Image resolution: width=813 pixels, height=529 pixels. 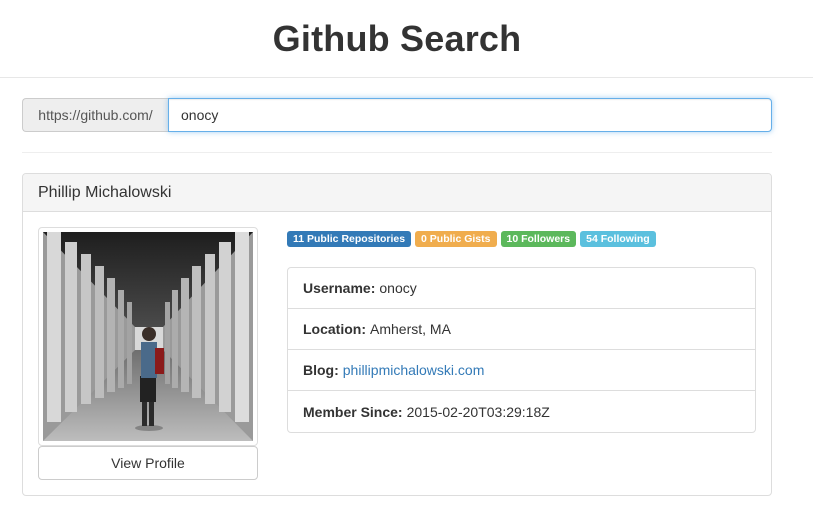 I want to click on profile-name: Phillip Michalowski, so click(x=105, y=192).